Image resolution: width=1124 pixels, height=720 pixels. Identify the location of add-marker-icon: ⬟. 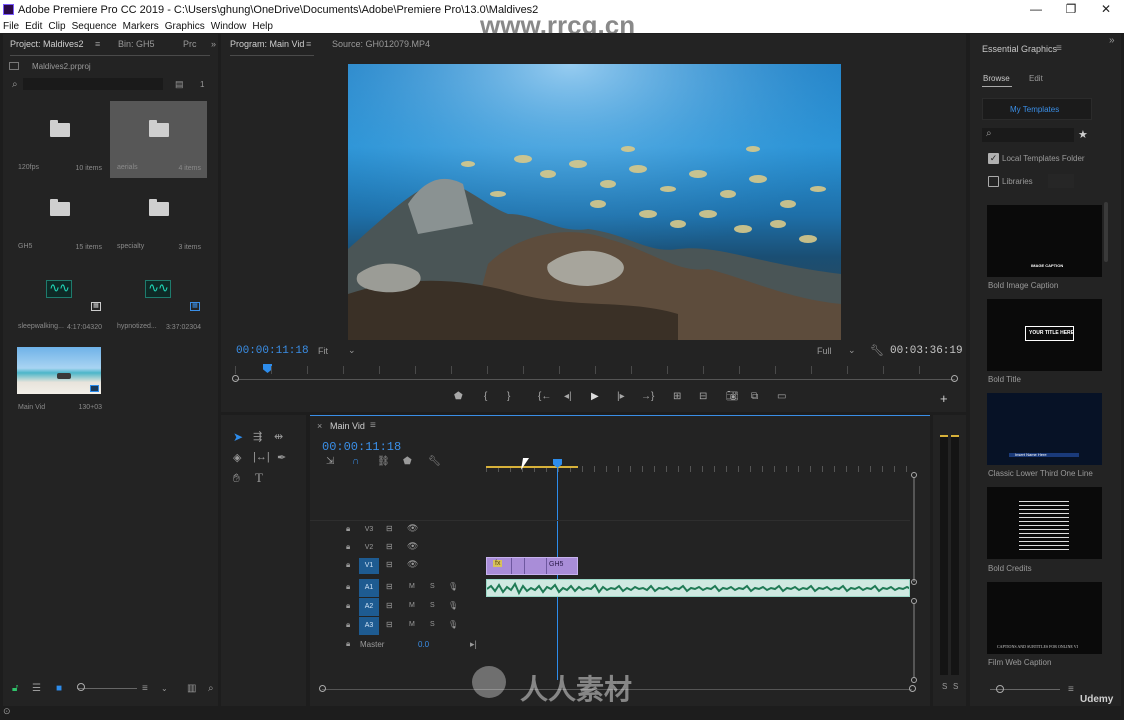
(458, 396).